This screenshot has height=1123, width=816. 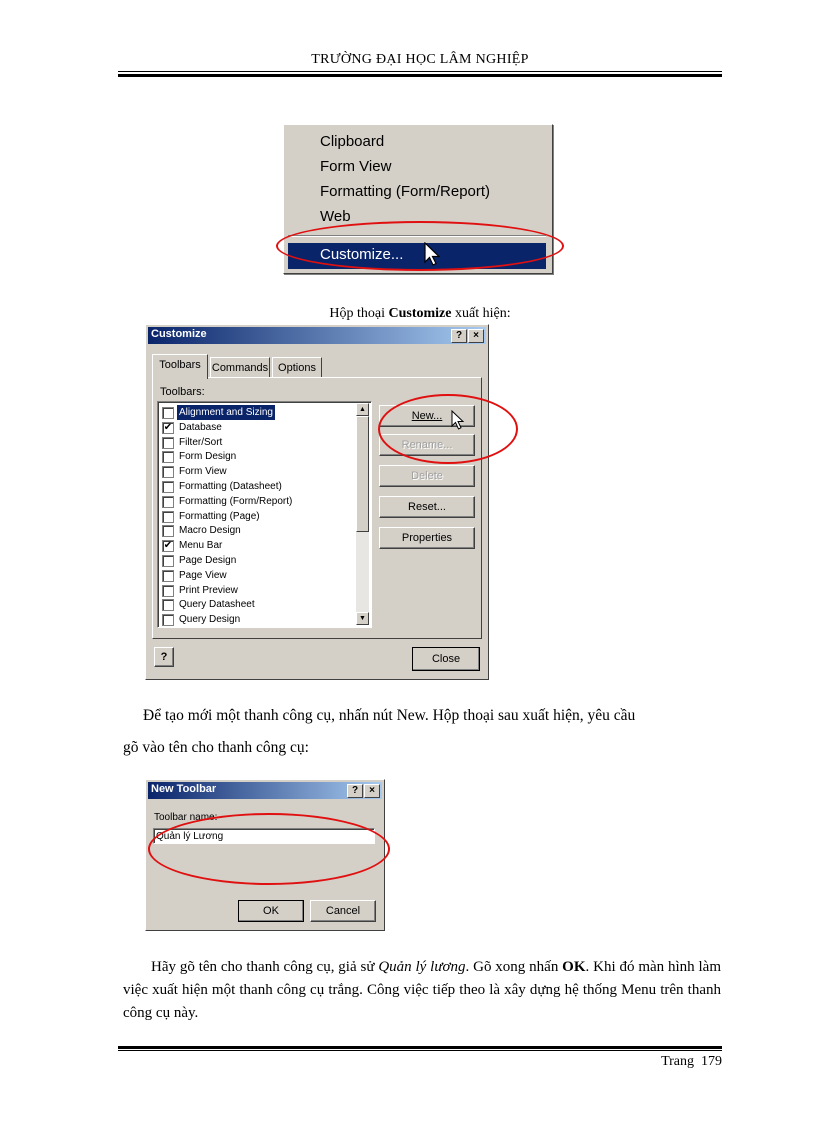 What do you see at coordinates (210, 531) in the screenshot?
I see `toolbar-list-item-label: Macro Design` at bounding box center [210, 531].